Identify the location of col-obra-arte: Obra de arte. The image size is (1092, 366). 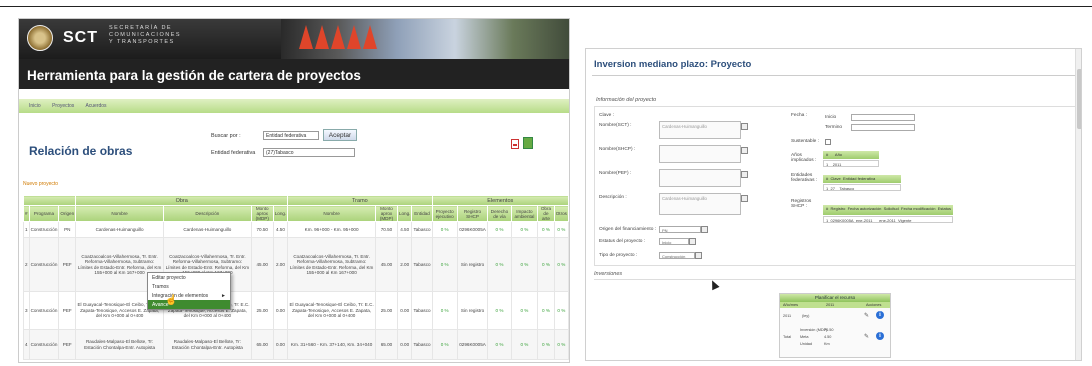
(546, 213).